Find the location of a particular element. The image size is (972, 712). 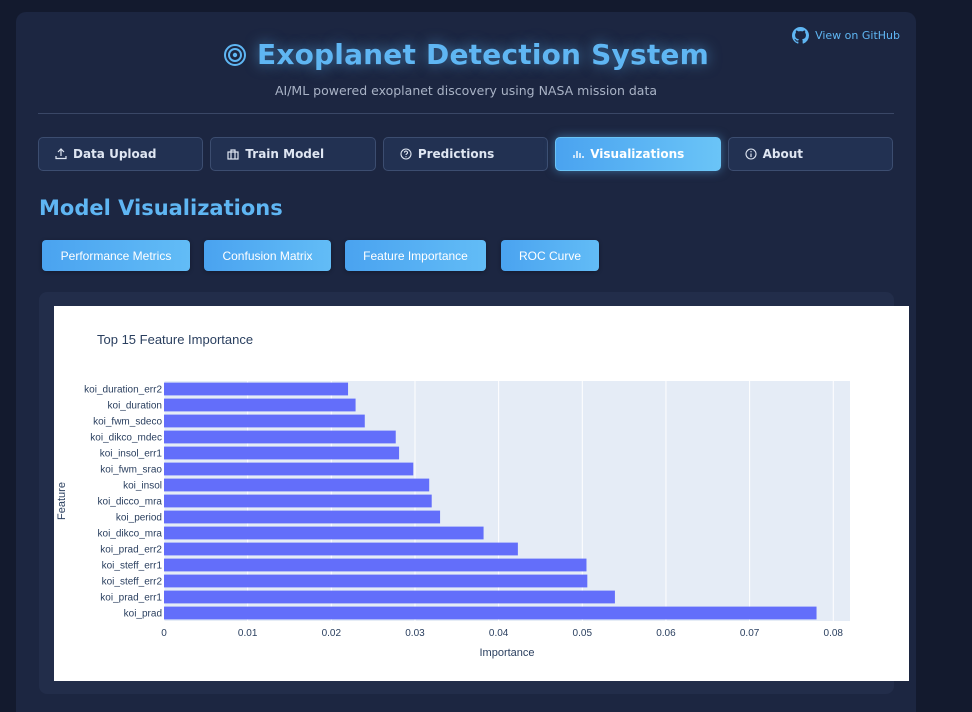

chart-title: Top 15 Feature Importance is located at coordinates (175, 339).